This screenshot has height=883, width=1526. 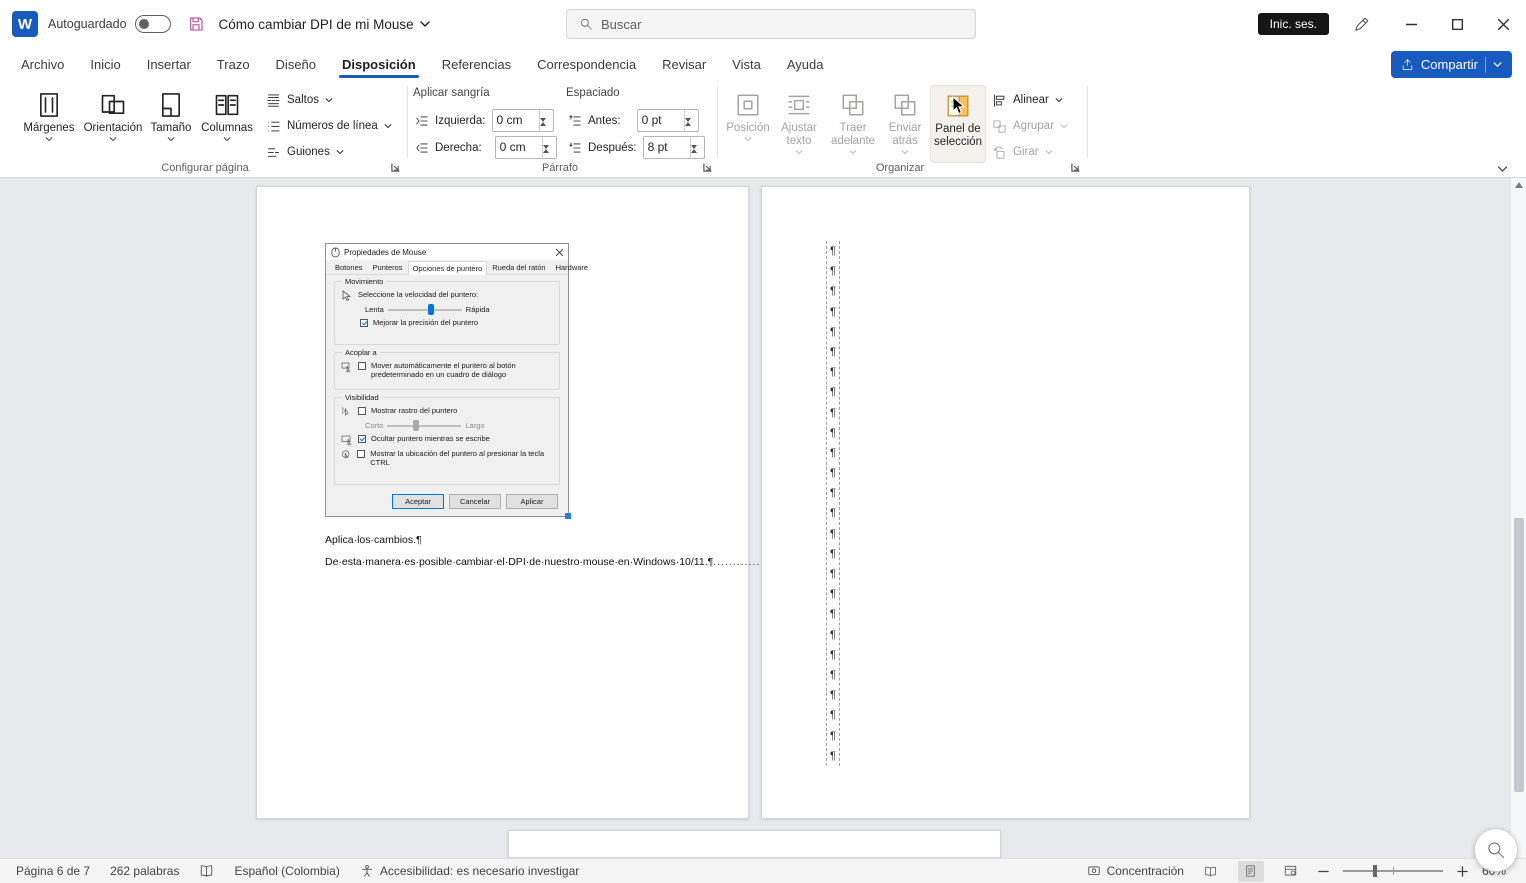 I want to click on group-label-arrange: Organizar, so click(x=900, y=168).